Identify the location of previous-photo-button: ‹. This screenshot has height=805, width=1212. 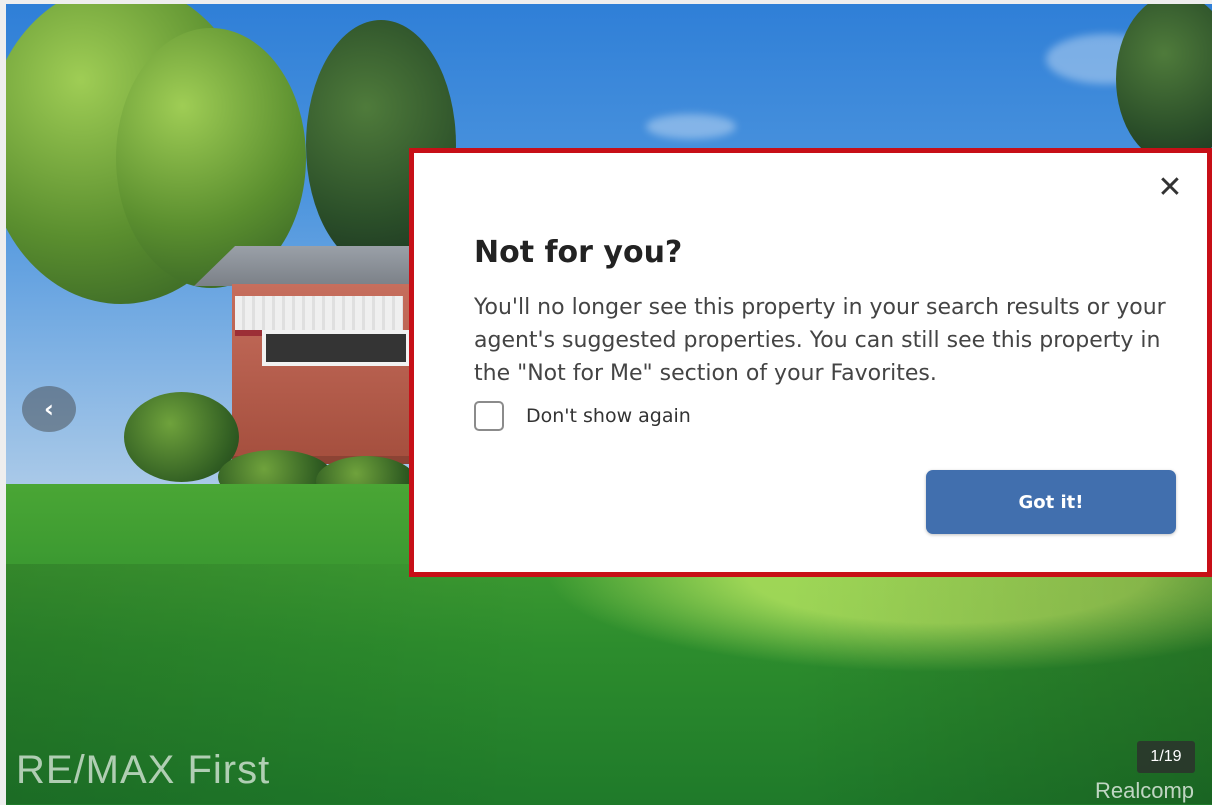
(49, 409).